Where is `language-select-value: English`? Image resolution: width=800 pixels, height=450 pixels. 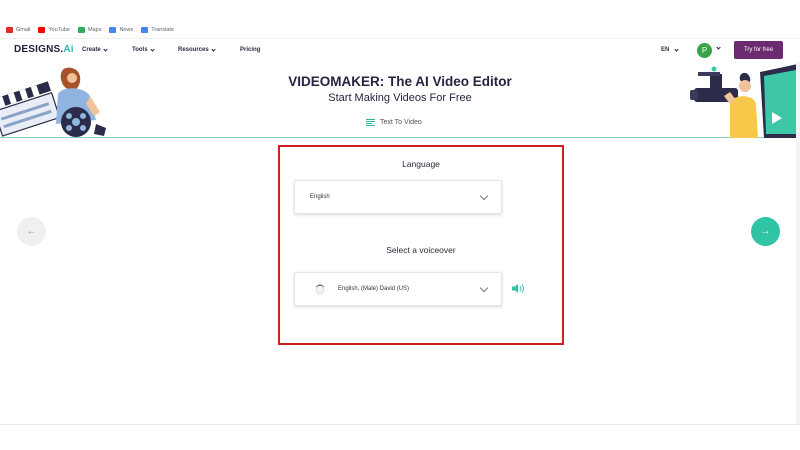 language-select-value: English is located at coordinates (320, 197).